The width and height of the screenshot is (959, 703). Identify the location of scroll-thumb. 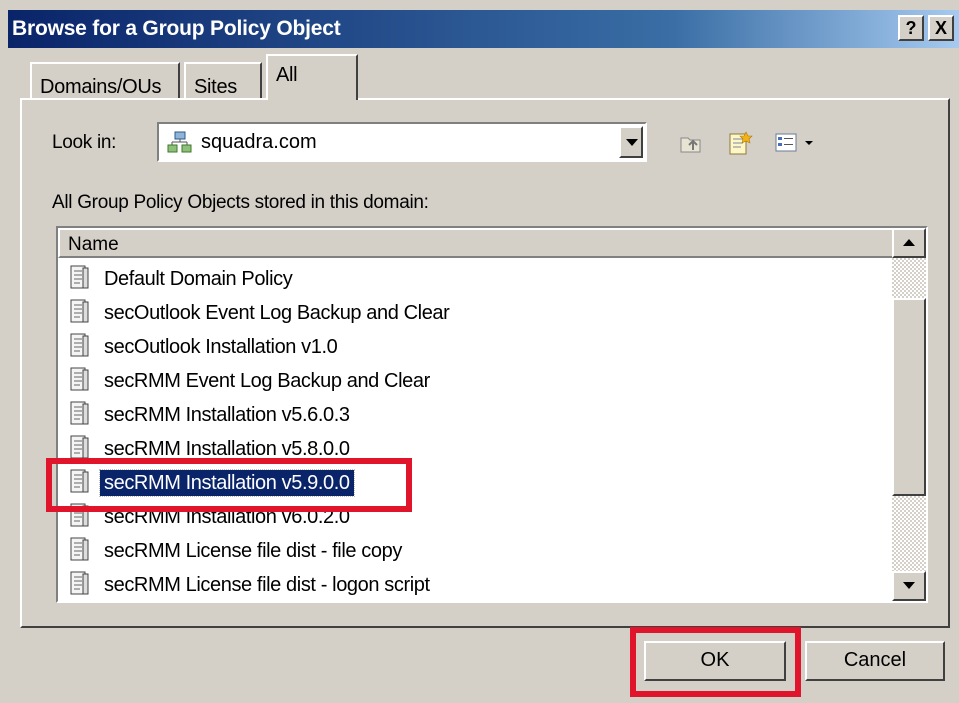
(909, 397).